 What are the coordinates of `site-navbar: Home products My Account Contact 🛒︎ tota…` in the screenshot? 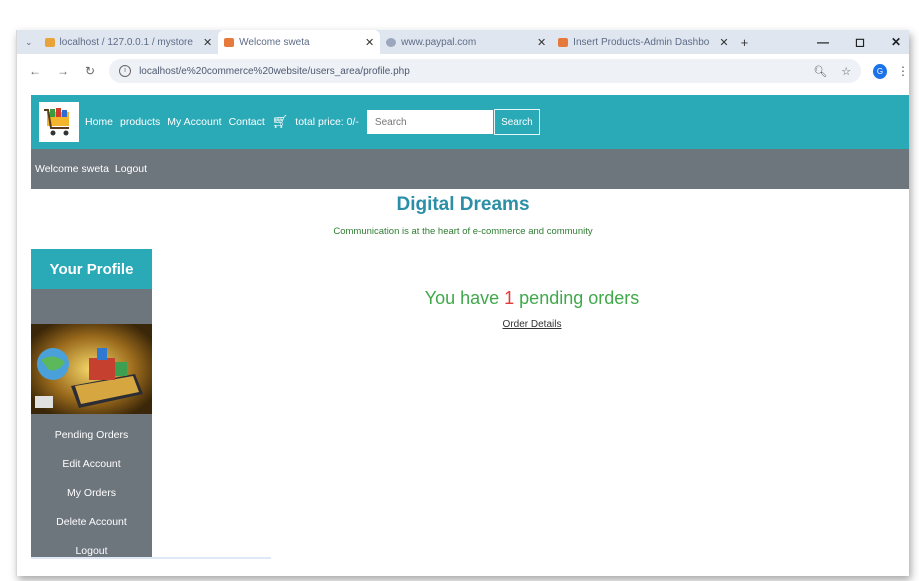 It's located at (470, 122).